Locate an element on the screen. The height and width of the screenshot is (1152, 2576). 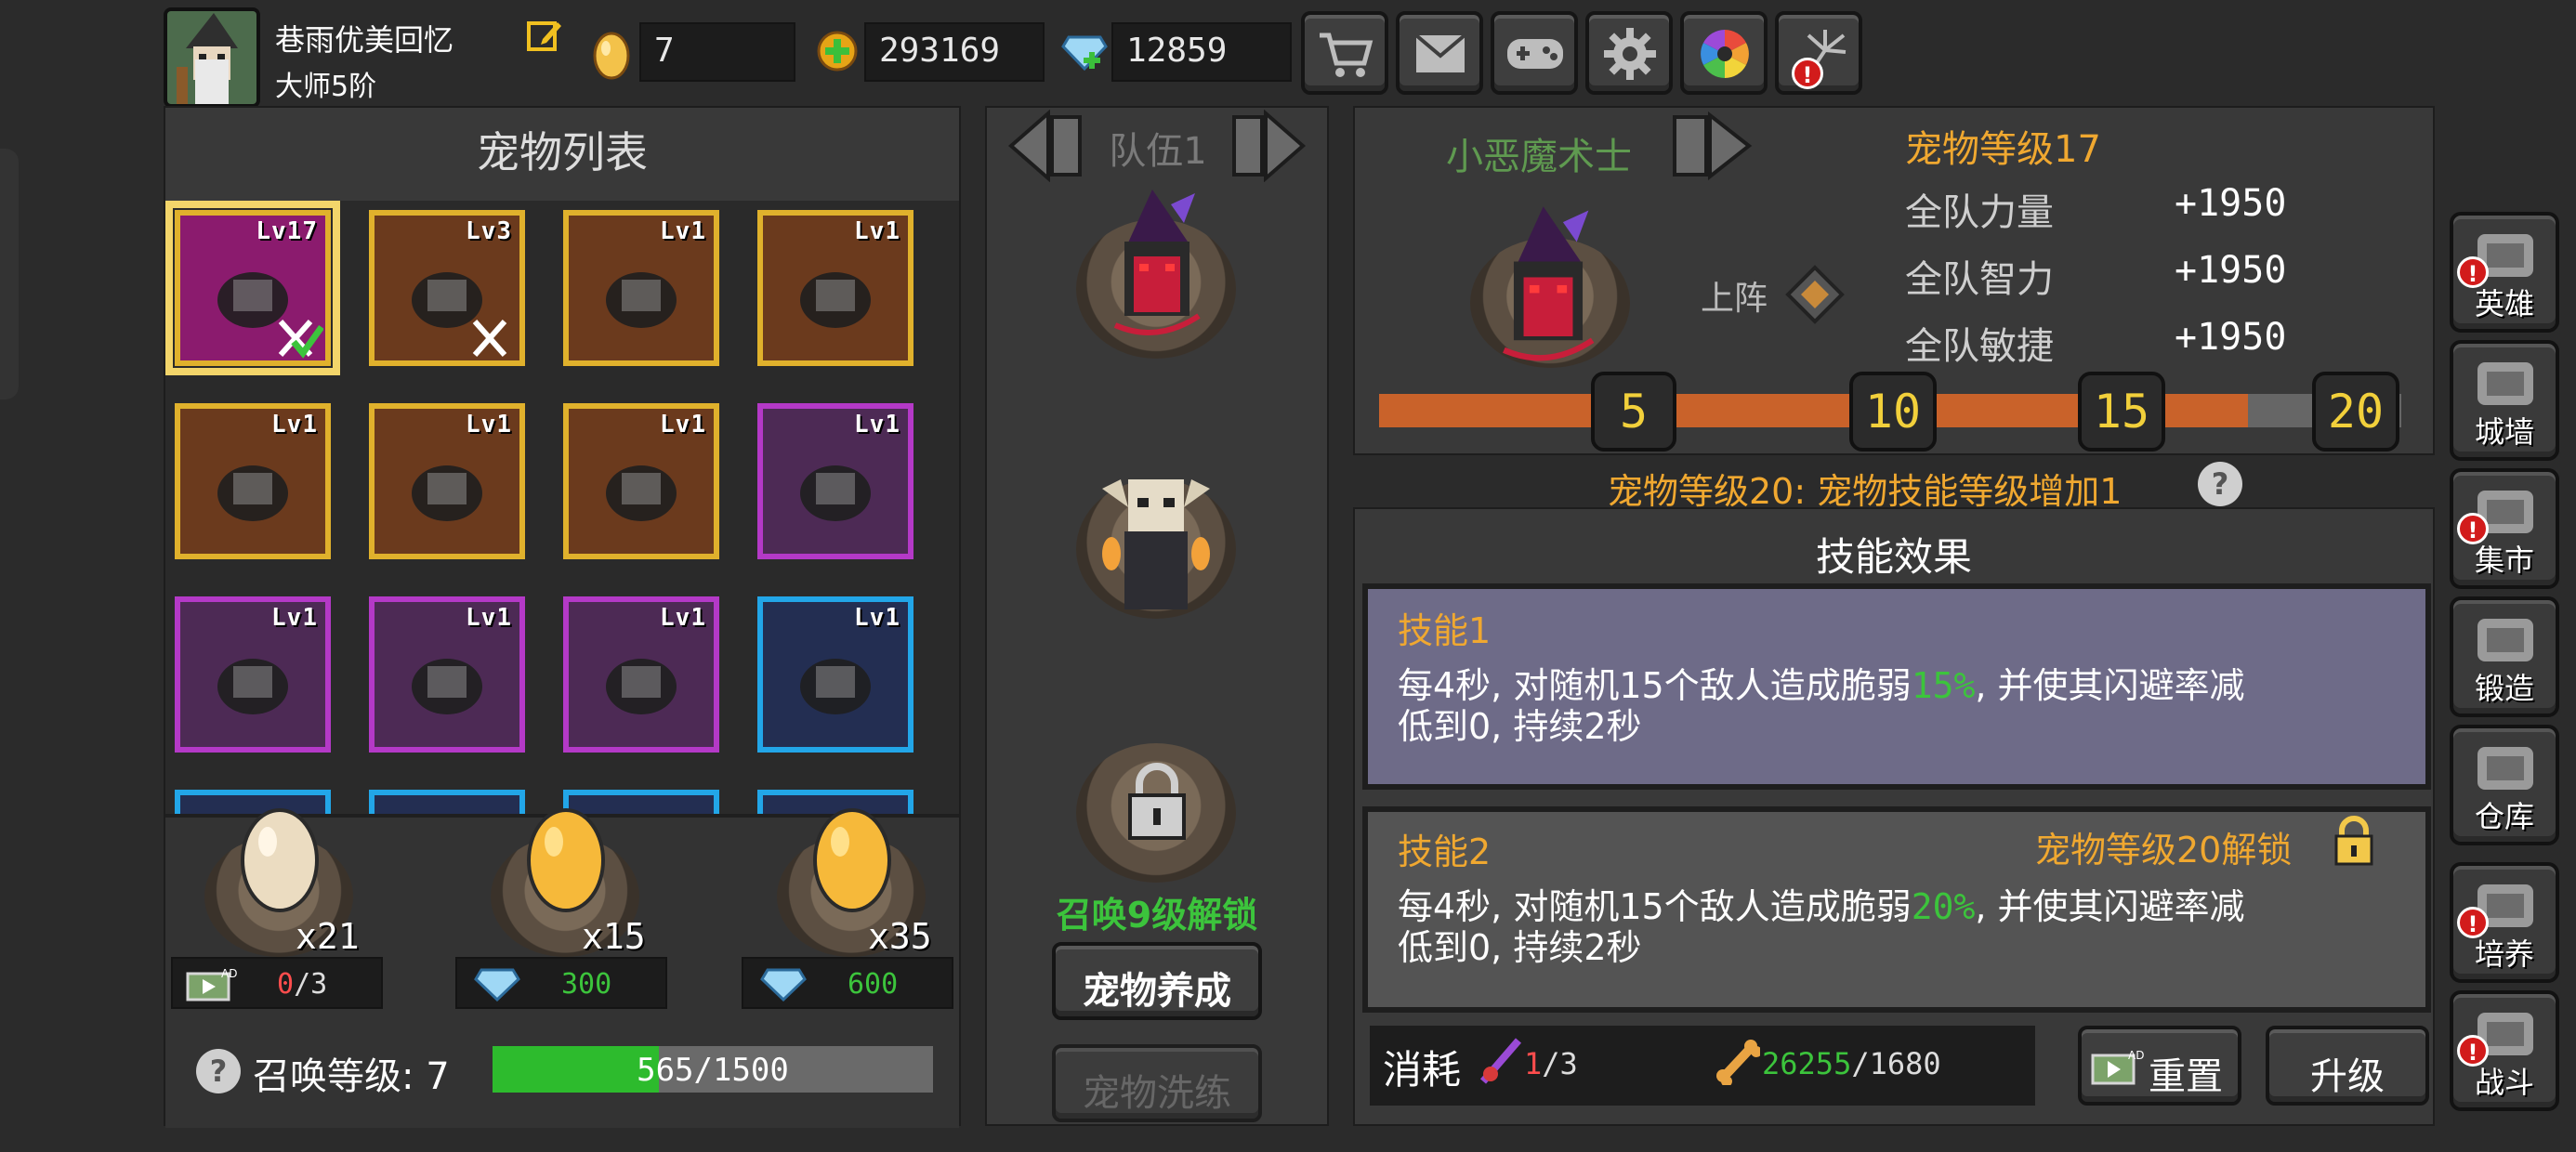
arrow-left-icon is located at coordinates (1044, 146).